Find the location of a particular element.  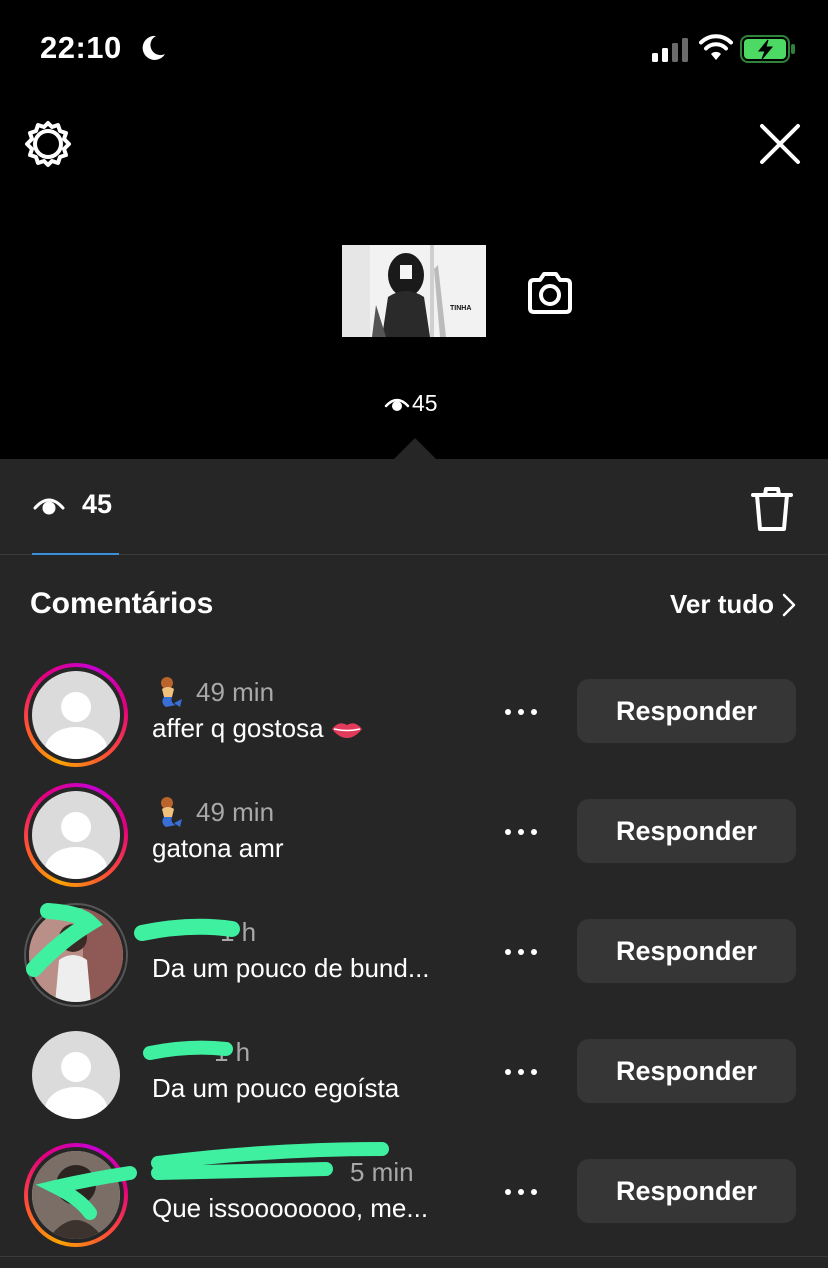

status-time: 22:10 is located at coordinates (81, 47).